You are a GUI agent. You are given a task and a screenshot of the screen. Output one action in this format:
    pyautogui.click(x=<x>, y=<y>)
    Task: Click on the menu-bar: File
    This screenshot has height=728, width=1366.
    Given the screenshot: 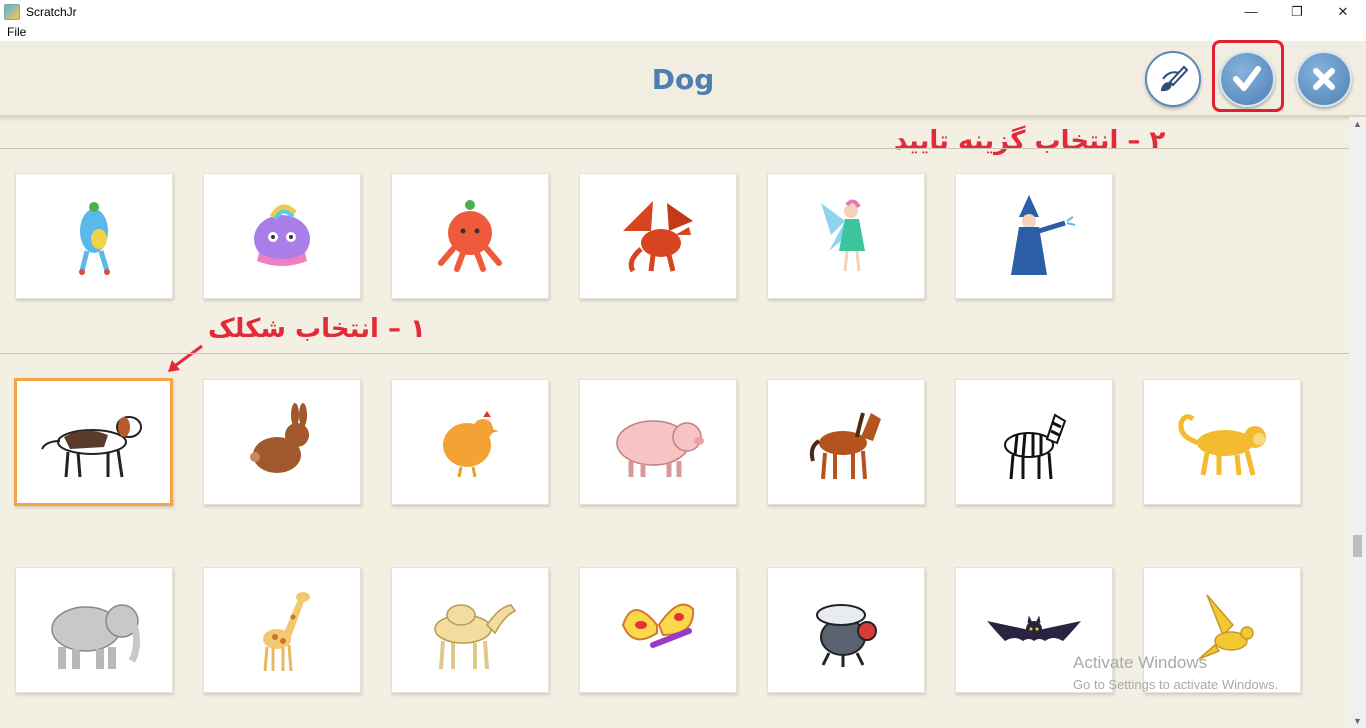 What is the action you would take?
    pyautogui.click(x=683, y=32)
    